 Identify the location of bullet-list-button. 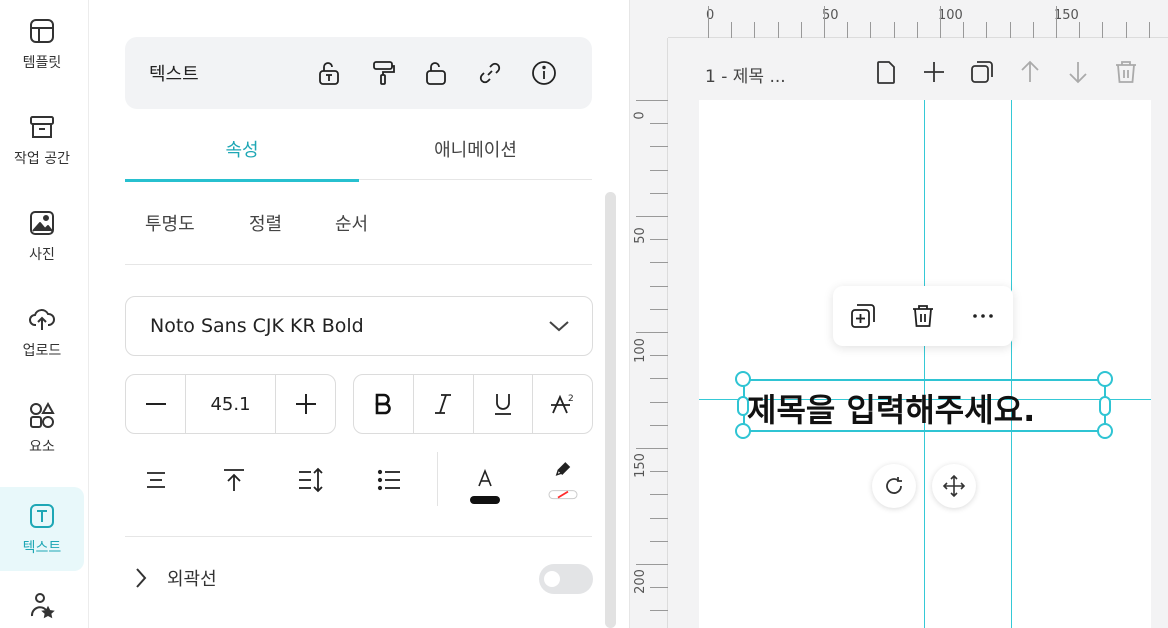
(389, 480).